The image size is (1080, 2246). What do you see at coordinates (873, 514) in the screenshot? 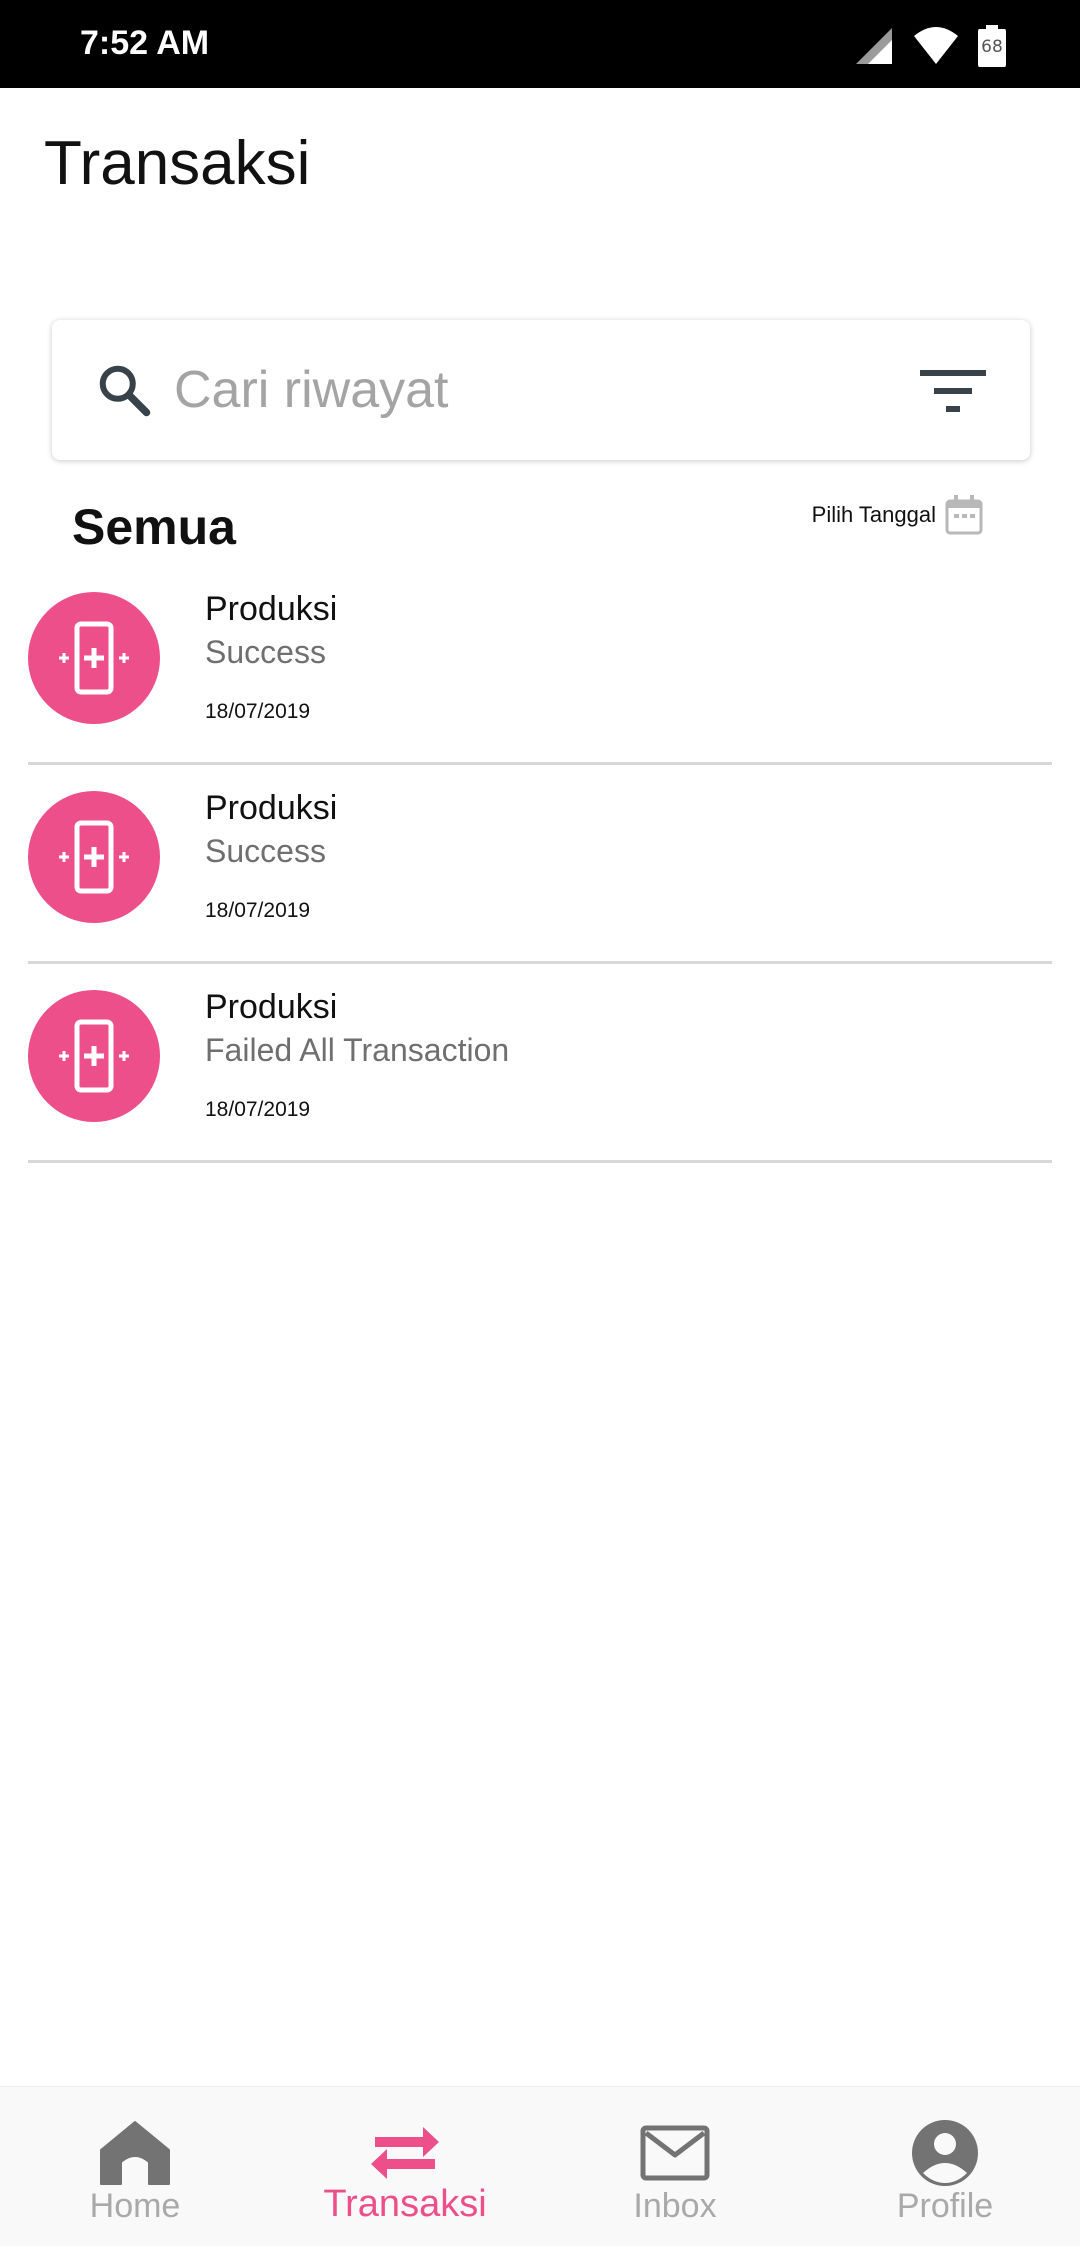
I see `date-picker-label: Pilih Tanggal` at bounding box center [873, 514].